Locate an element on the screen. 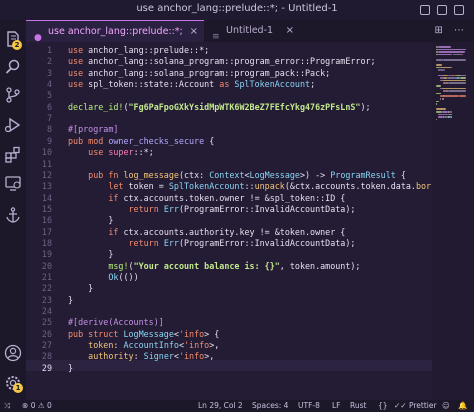 Image resolution: width=474 pixels, height=412 pixels. braces-icon: {} is located at coordinates (383, 405).